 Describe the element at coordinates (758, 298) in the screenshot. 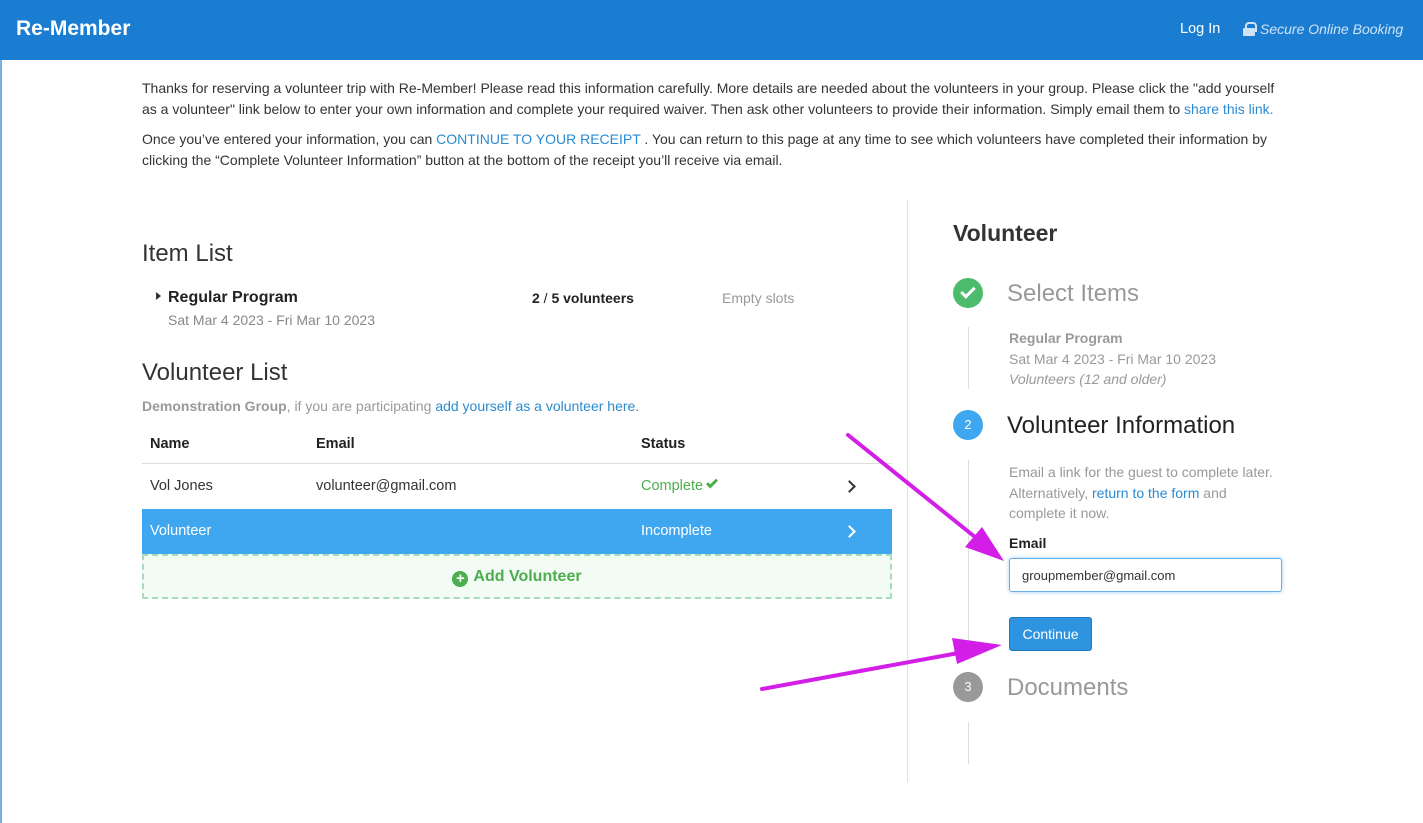

I see `empty-slots-label: Empty slots` at that location.